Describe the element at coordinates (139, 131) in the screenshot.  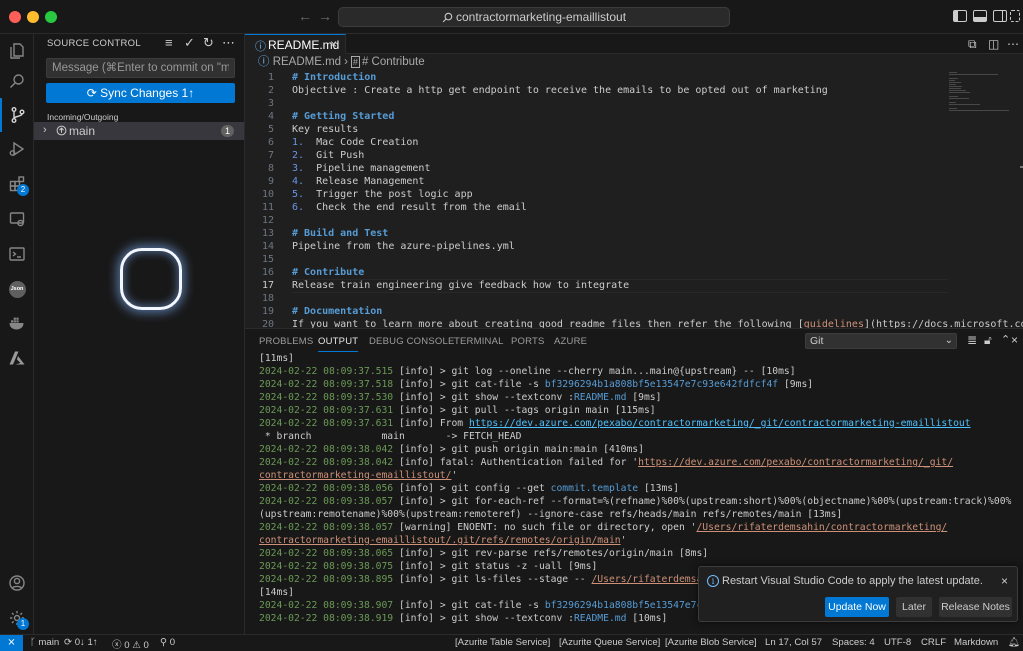
I see `branch-tree-item: › main 1` at that location.